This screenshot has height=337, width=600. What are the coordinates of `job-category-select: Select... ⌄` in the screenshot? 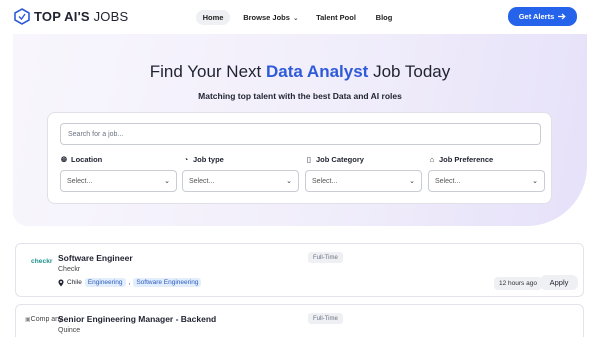 It's located at (363, 181).